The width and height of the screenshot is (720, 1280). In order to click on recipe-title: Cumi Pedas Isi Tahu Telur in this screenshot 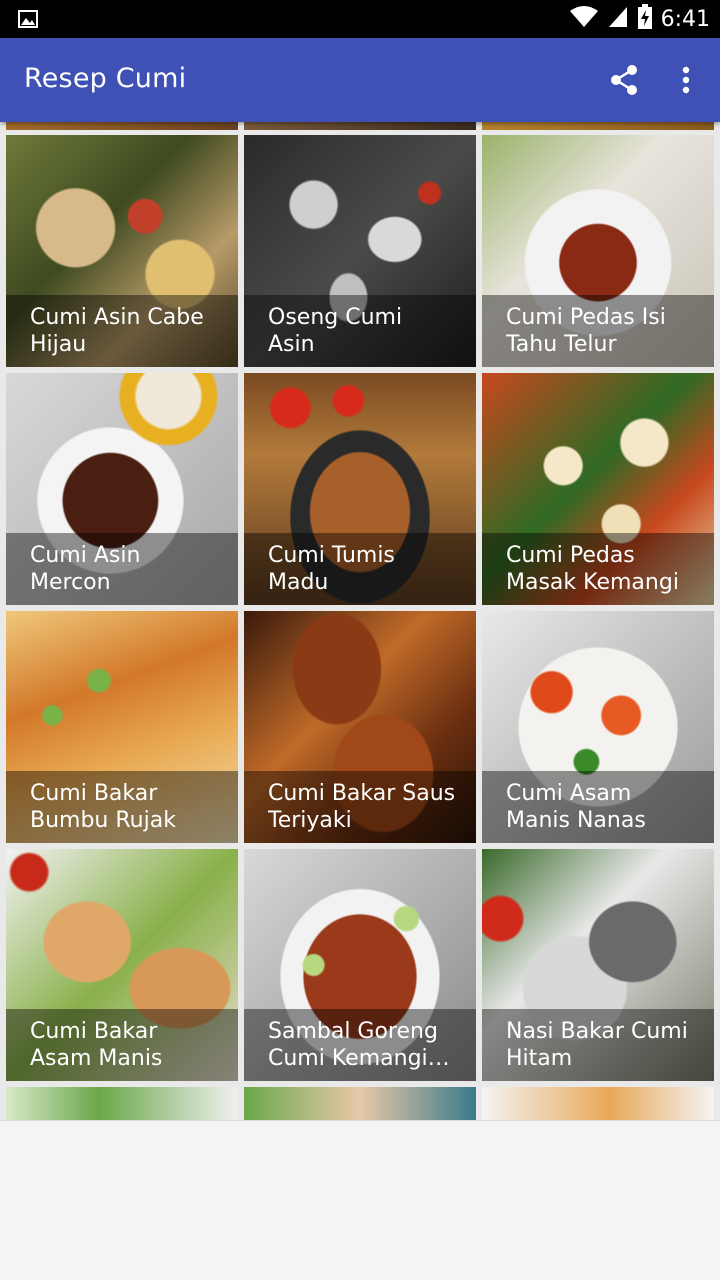, I will do `click(586, 331)`.